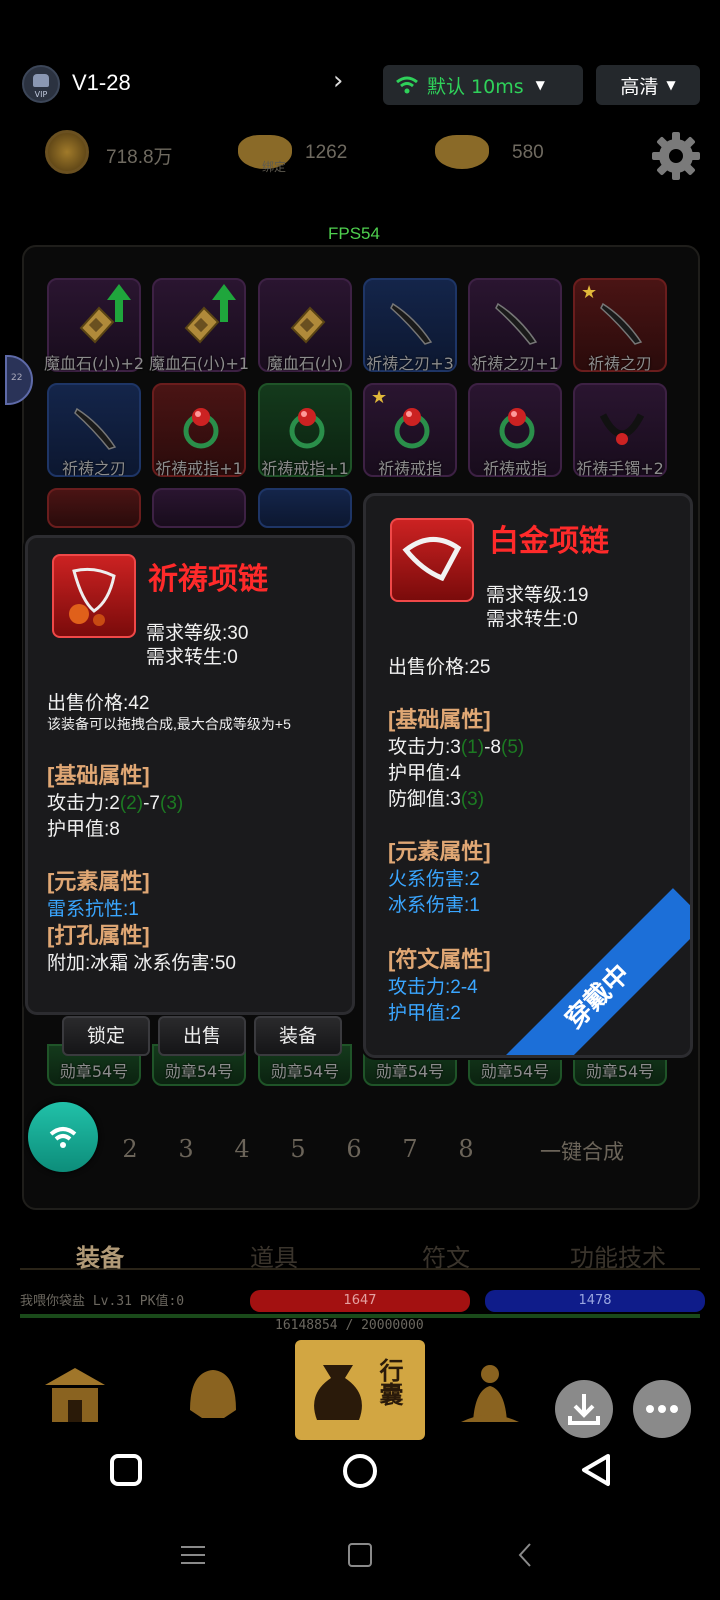 This screenshot has width=720, height=1600. What do you see at coordinates (75, 1395) in the screenshot?
I see `palace-icon` at bounding box center [75, 1395].